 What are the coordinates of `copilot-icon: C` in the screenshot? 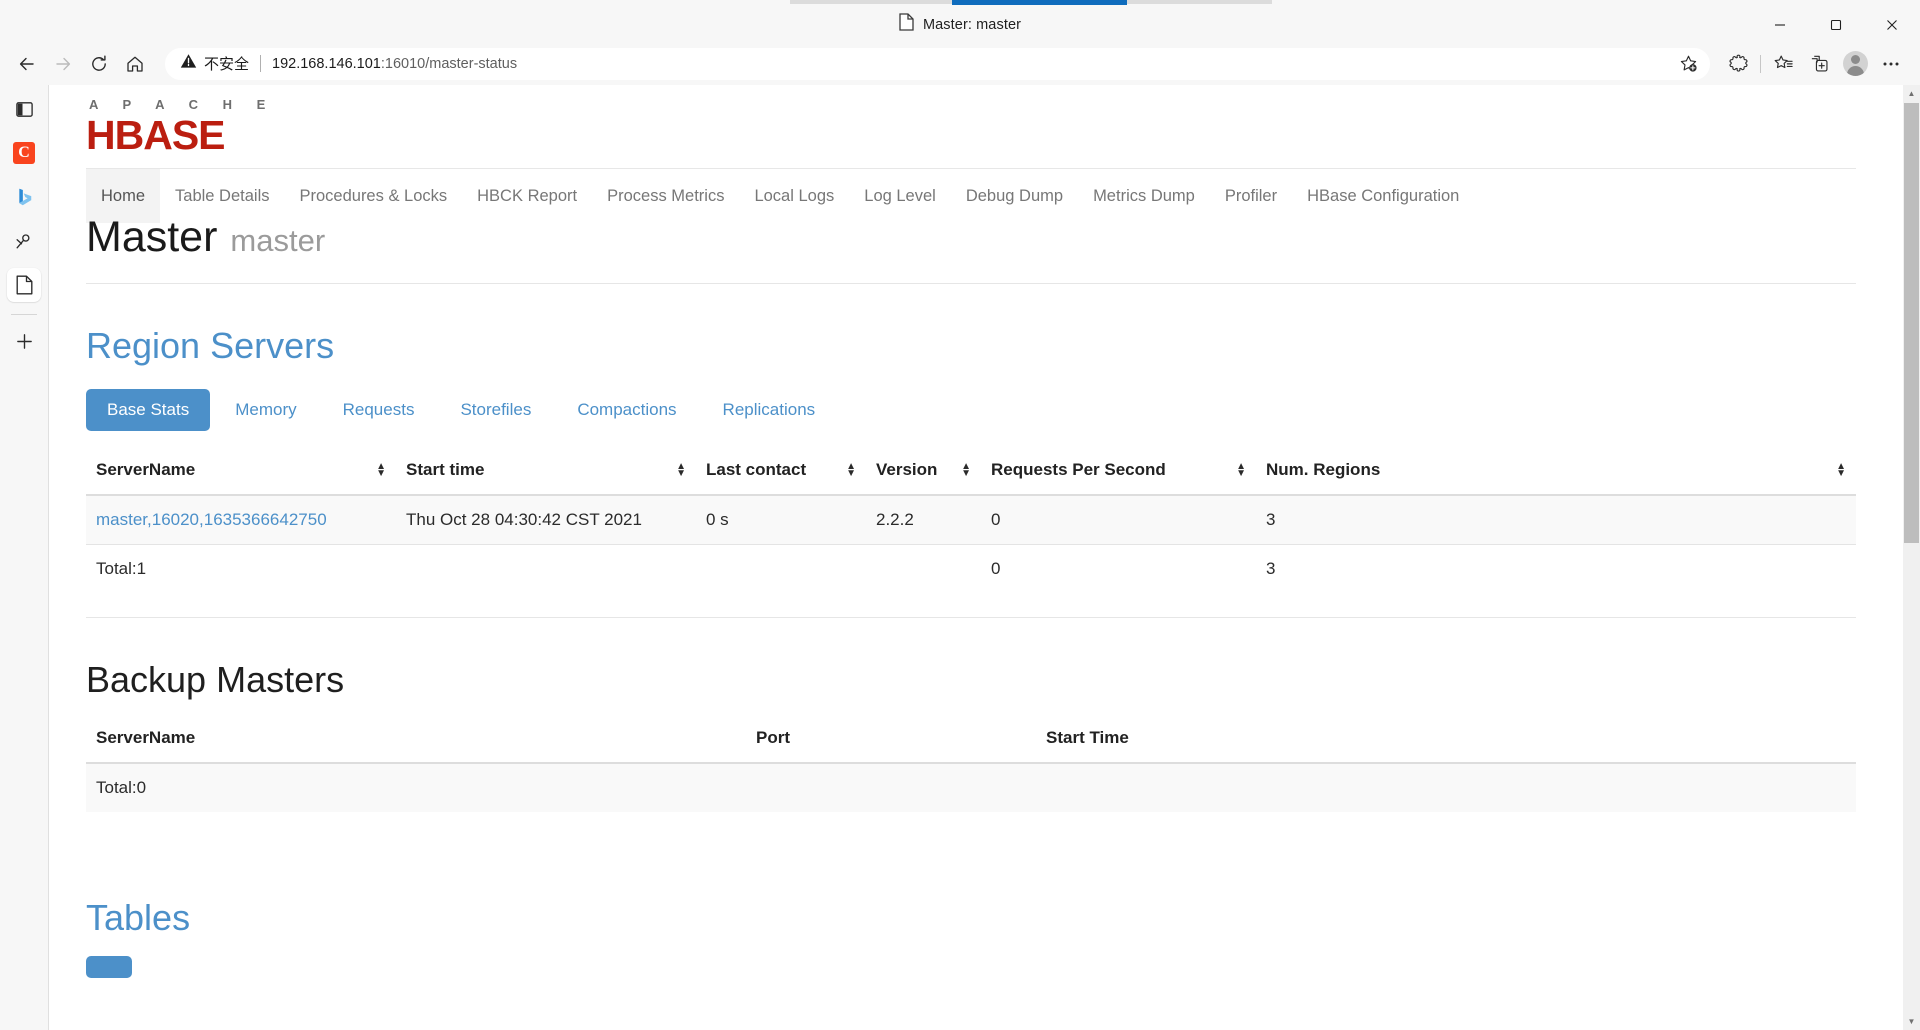 It's located at (24, 153).